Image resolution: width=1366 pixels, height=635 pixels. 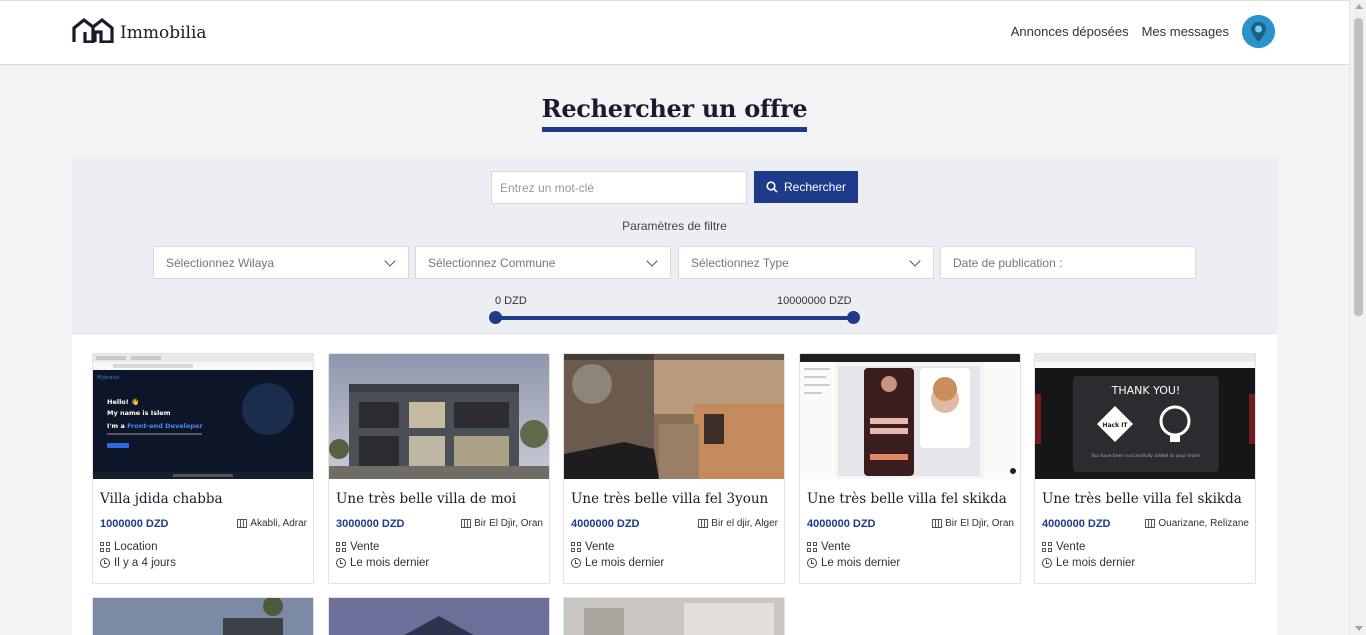 I want to click on scroll-up-icon, so click(x=1359, y=6).